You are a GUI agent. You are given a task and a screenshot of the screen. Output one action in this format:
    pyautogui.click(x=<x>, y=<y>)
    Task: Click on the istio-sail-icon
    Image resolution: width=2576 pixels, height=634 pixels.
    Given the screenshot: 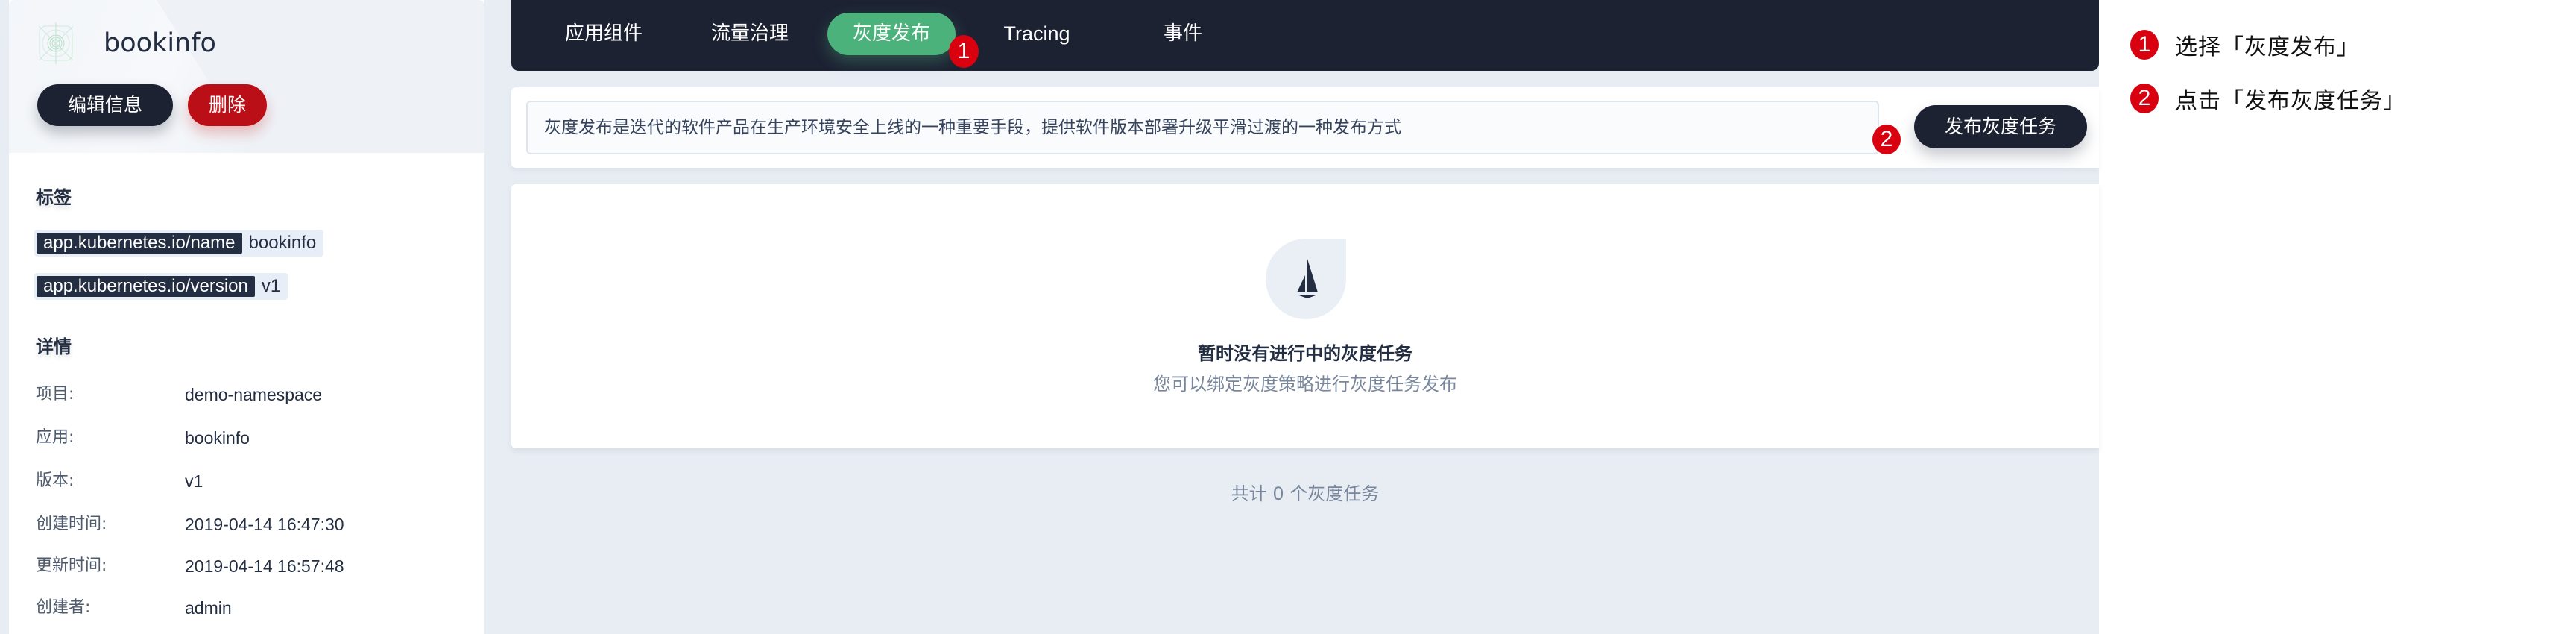 What is the action you would take?
    pyautogui.click(x=1307, y=278)
    